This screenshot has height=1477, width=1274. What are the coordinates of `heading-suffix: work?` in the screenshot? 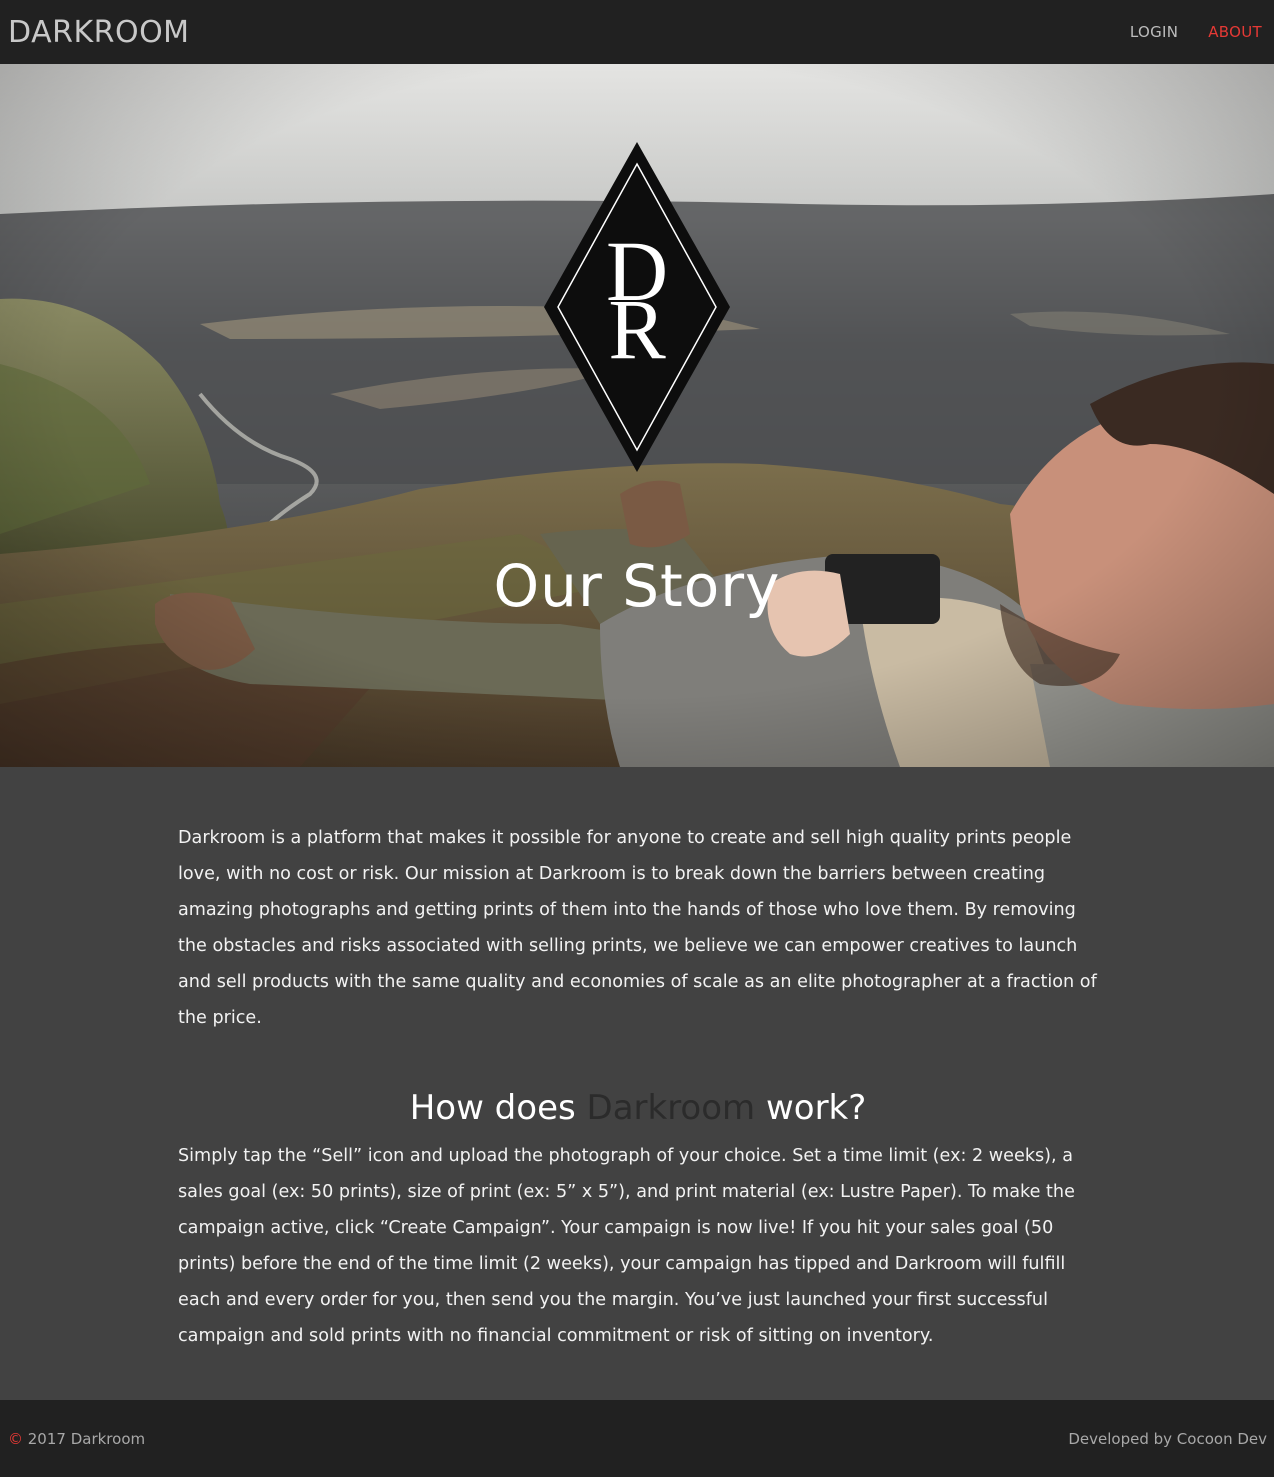 It's located at (811, 1108).